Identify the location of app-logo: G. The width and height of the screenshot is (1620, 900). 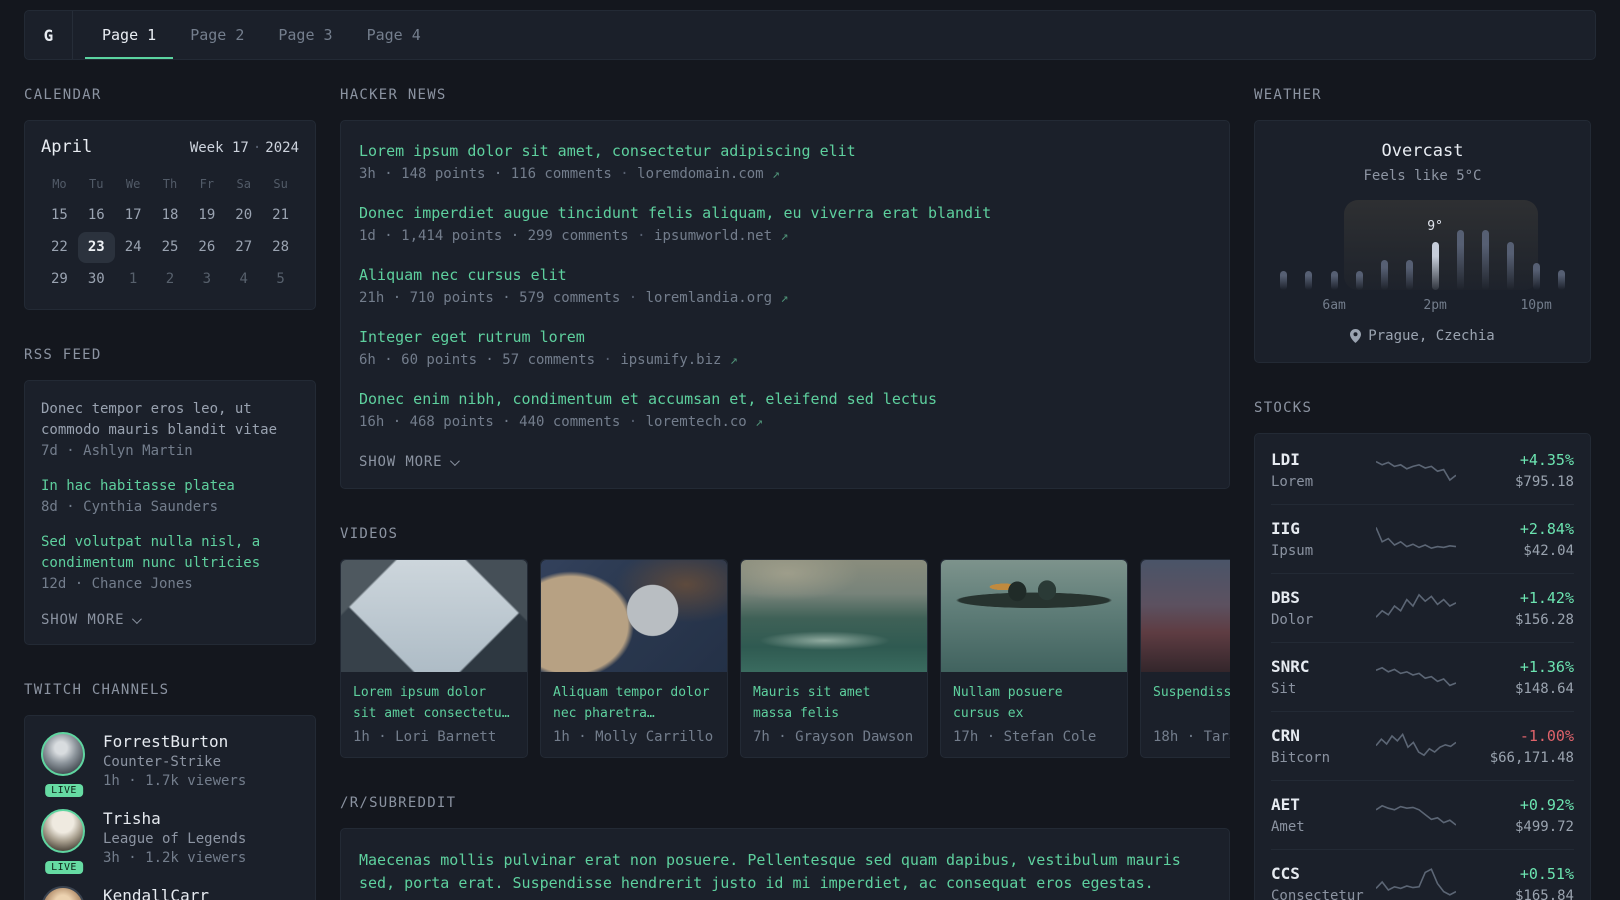
(49, 35).